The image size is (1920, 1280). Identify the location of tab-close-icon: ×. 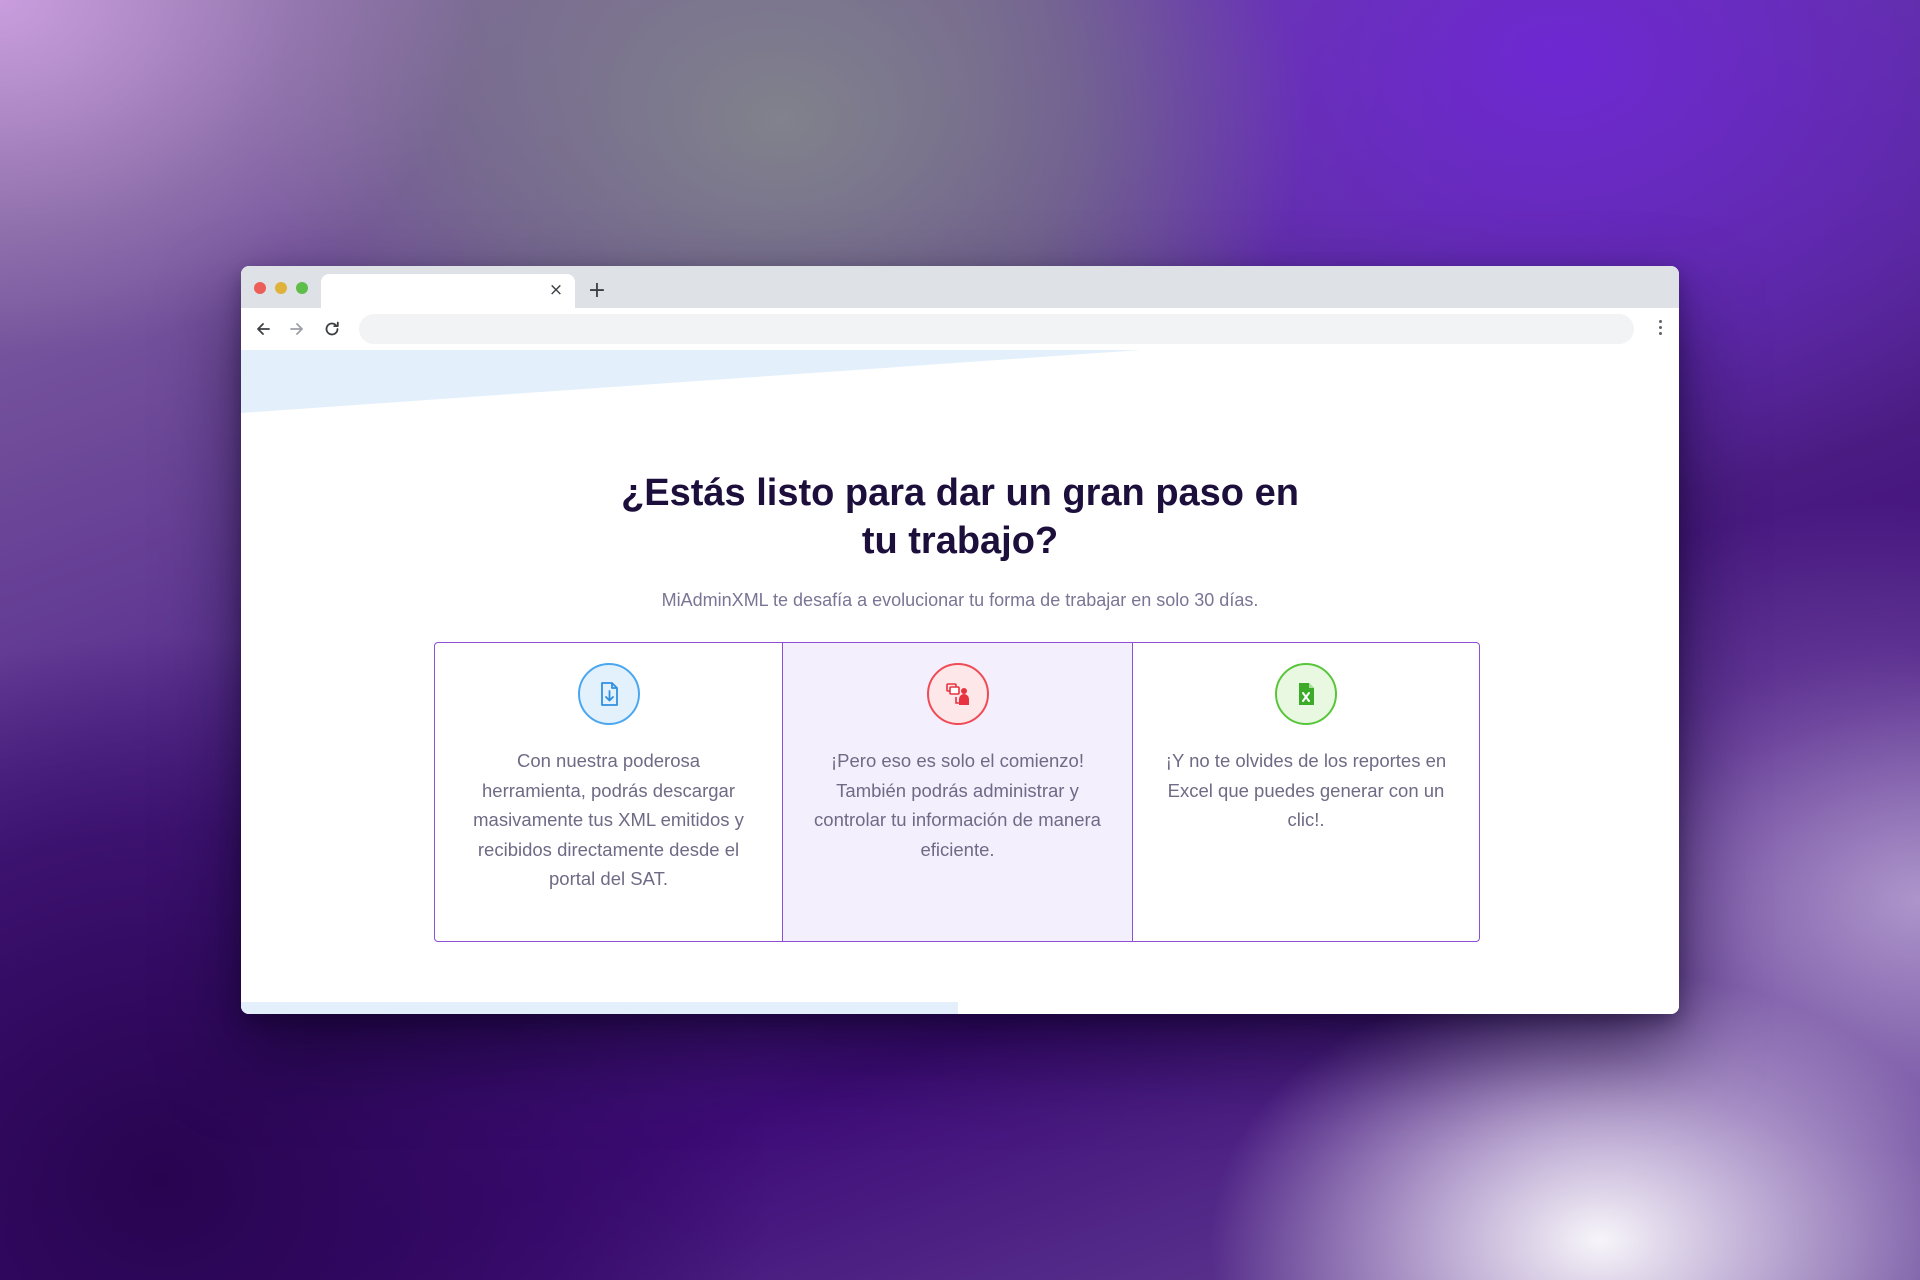
(556, 290).